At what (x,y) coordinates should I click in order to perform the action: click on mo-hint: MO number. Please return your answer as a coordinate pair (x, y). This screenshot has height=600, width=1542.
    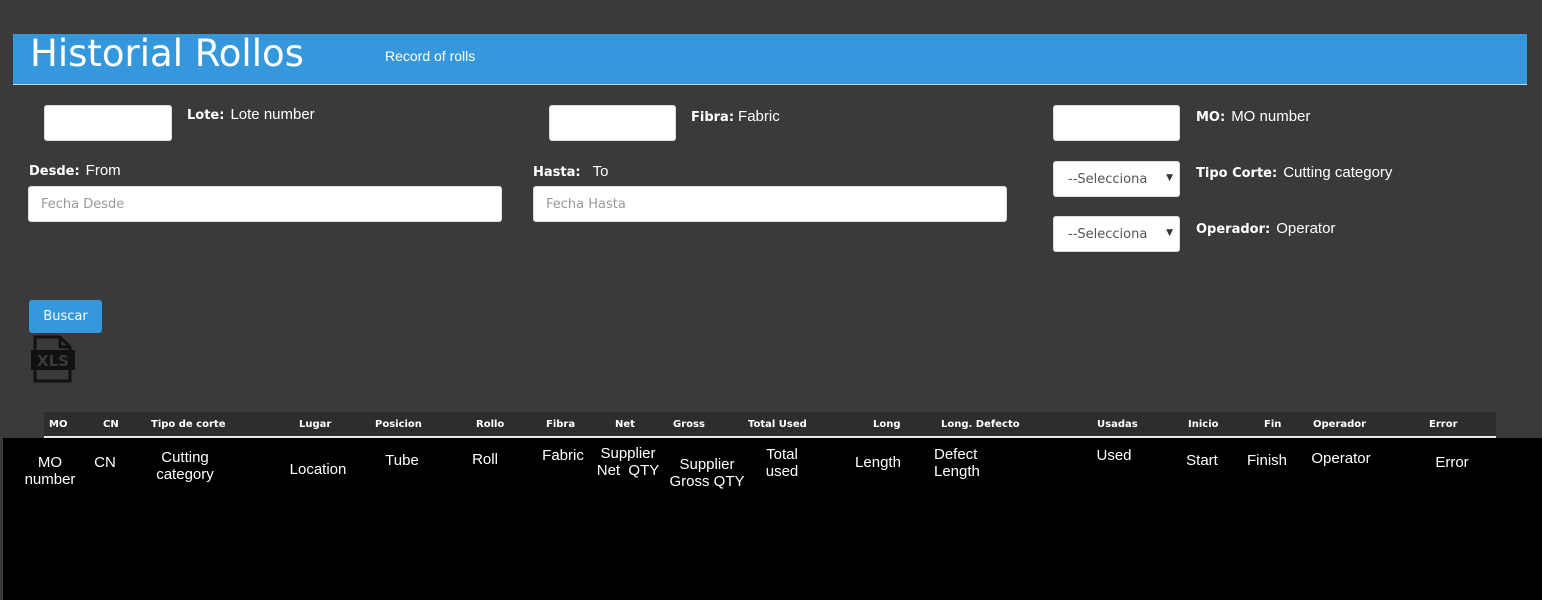
    Looking at the image, I should click on (1271, 116).